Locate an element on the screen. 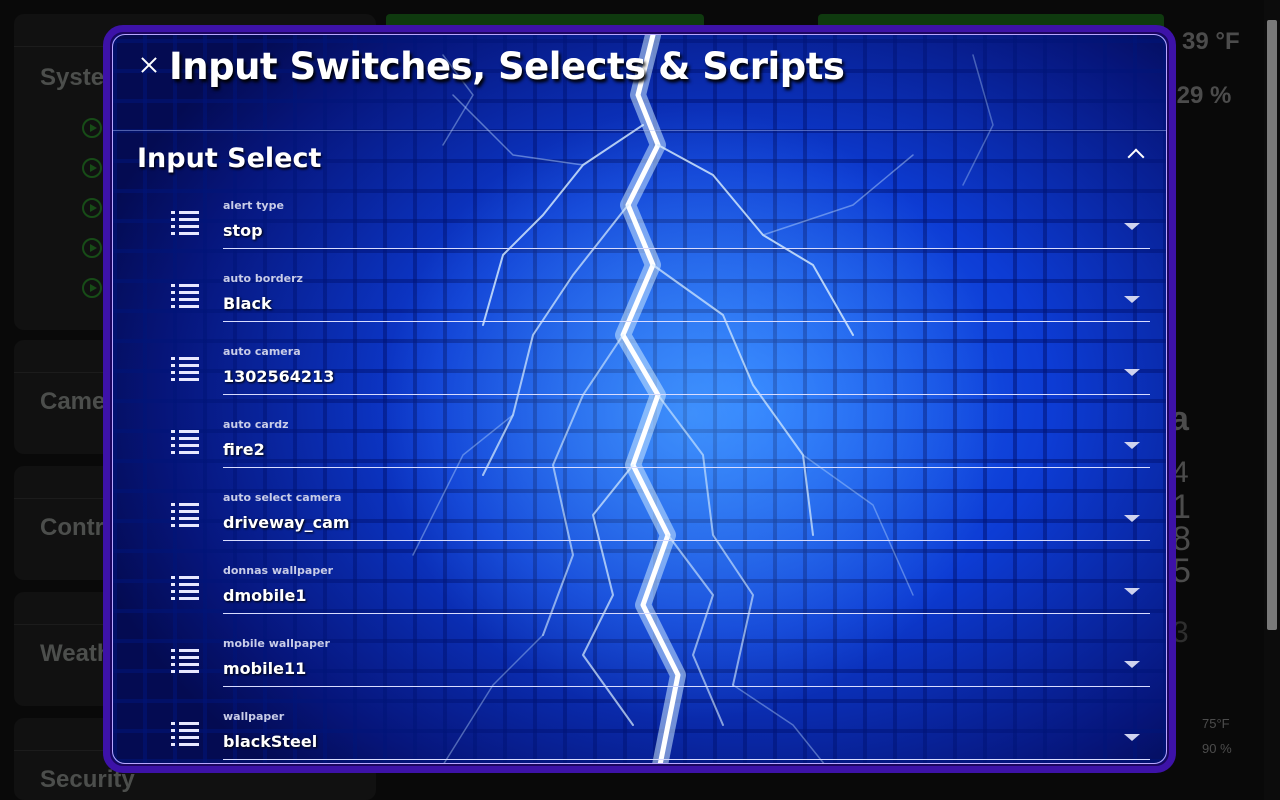  input-select-donnas-wallpaper: donnas wallpaper dmobile1 is located at coordinates (686, 587).